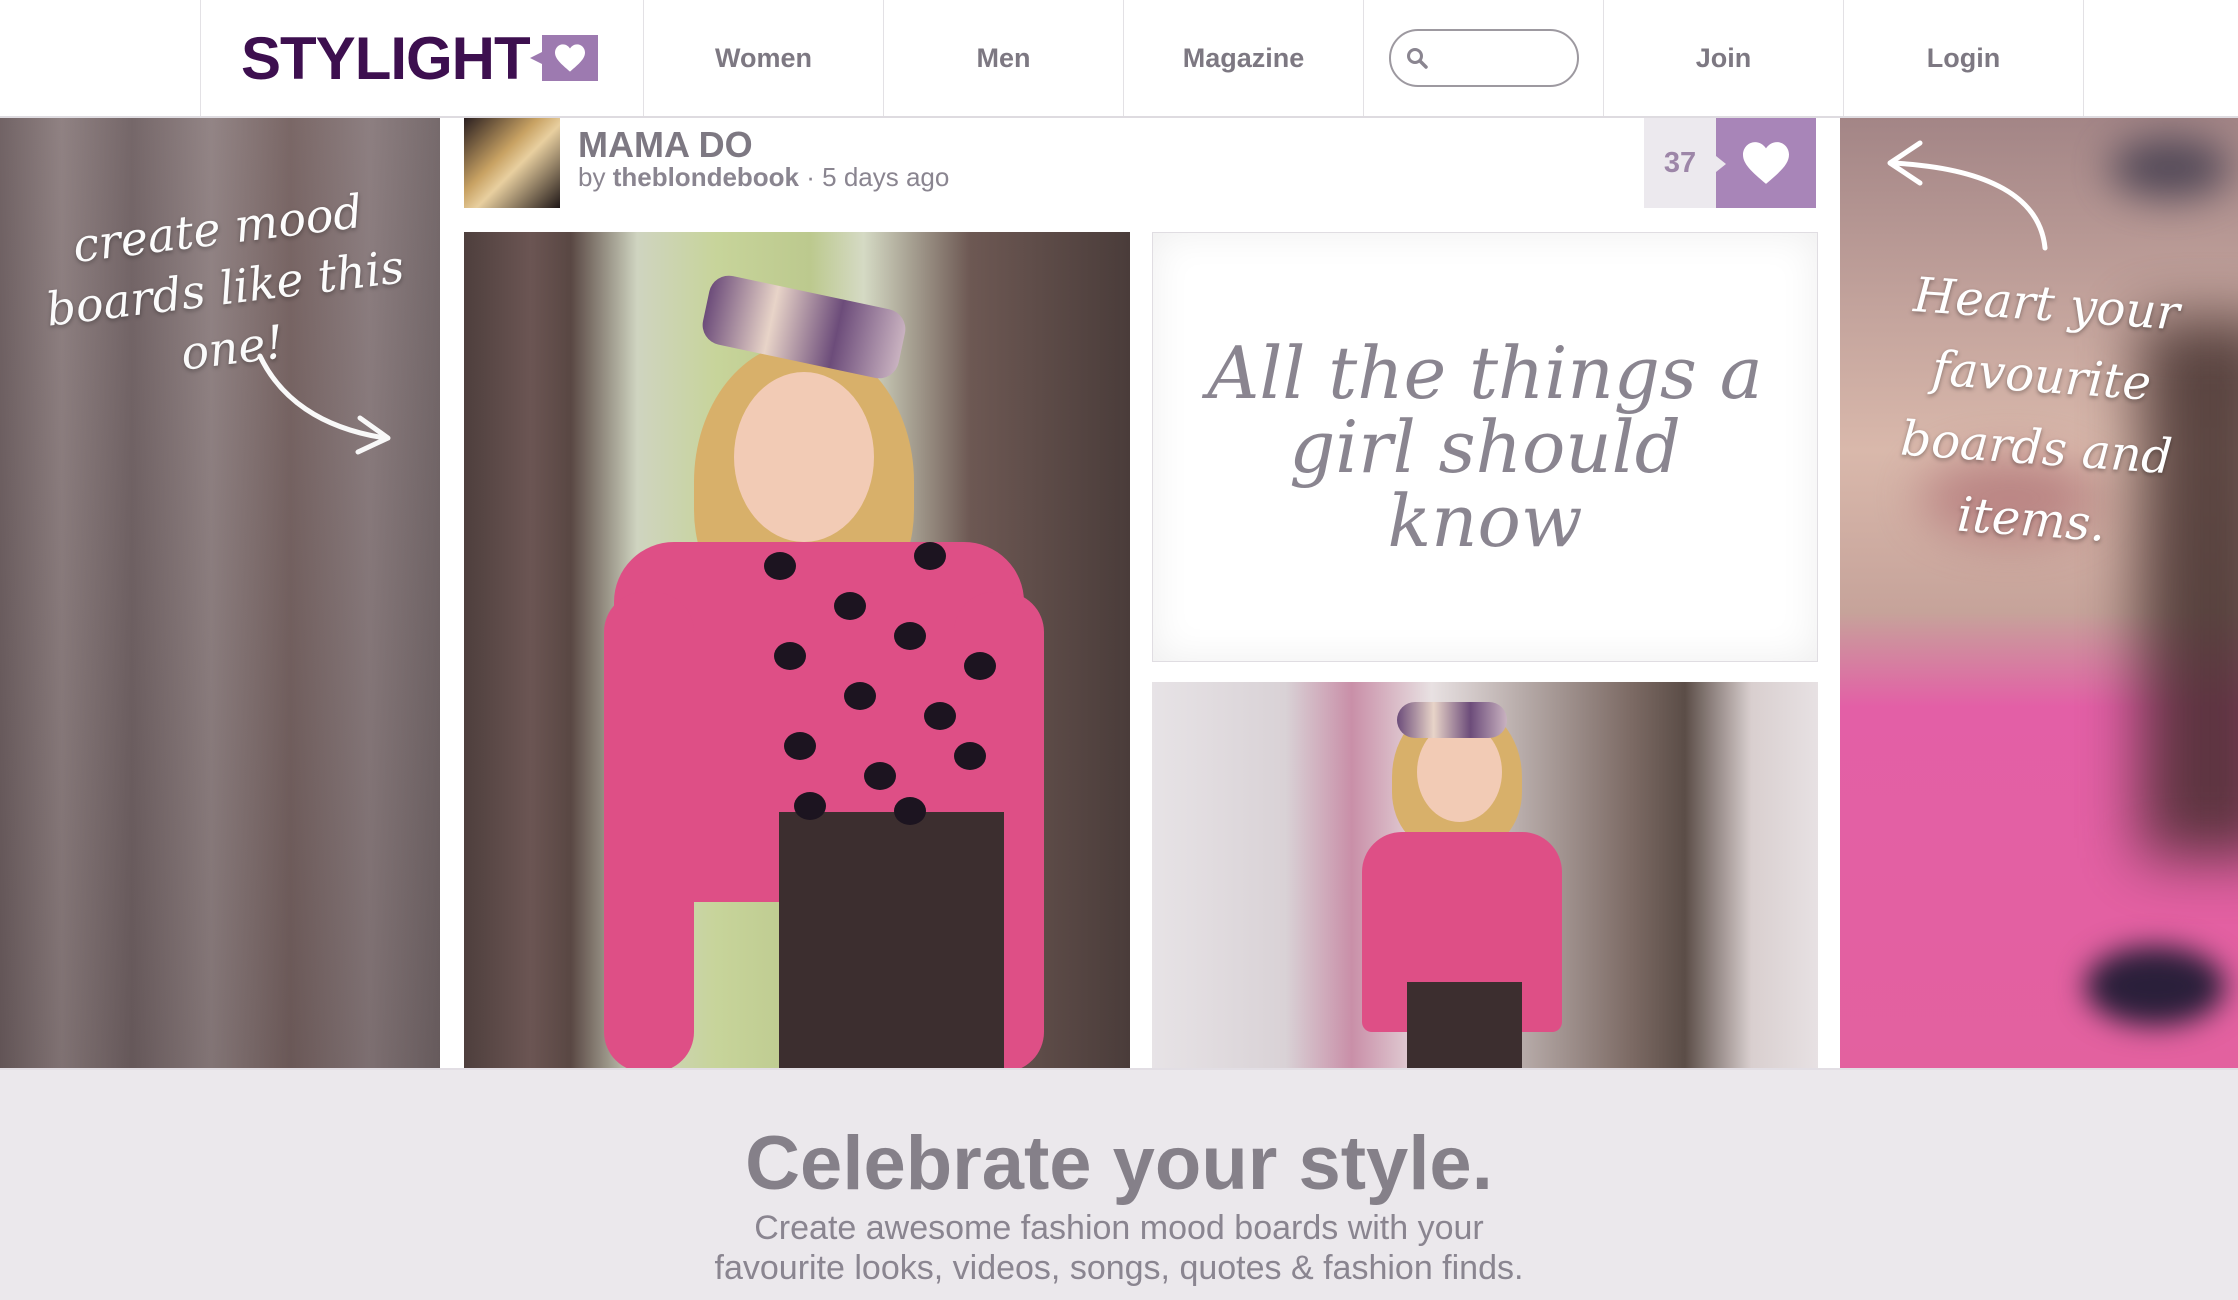 The image size is (2238, 1300). Describe the element at coordinates (2040, 410) in the screenshot. I see `heart-note: Heart your favourite boards and items.` at that location.